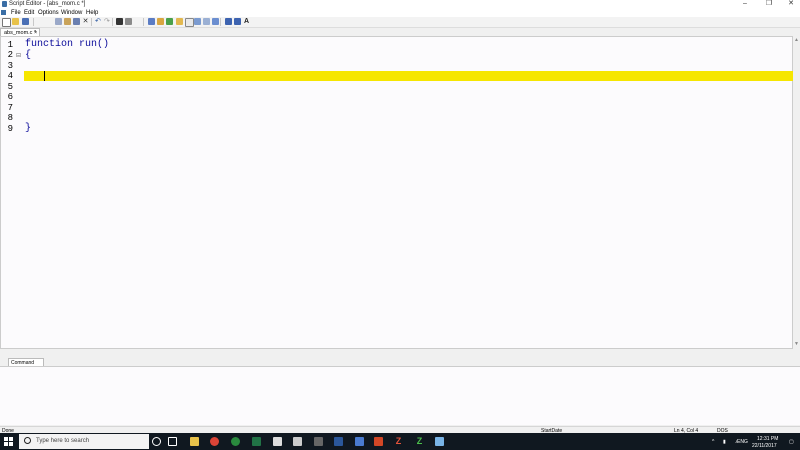 The height and width of the screenshot is (450, 800). Describe the element at coordinates (67, 44) in the screenshot. I see `code-line: function run()` at that location.